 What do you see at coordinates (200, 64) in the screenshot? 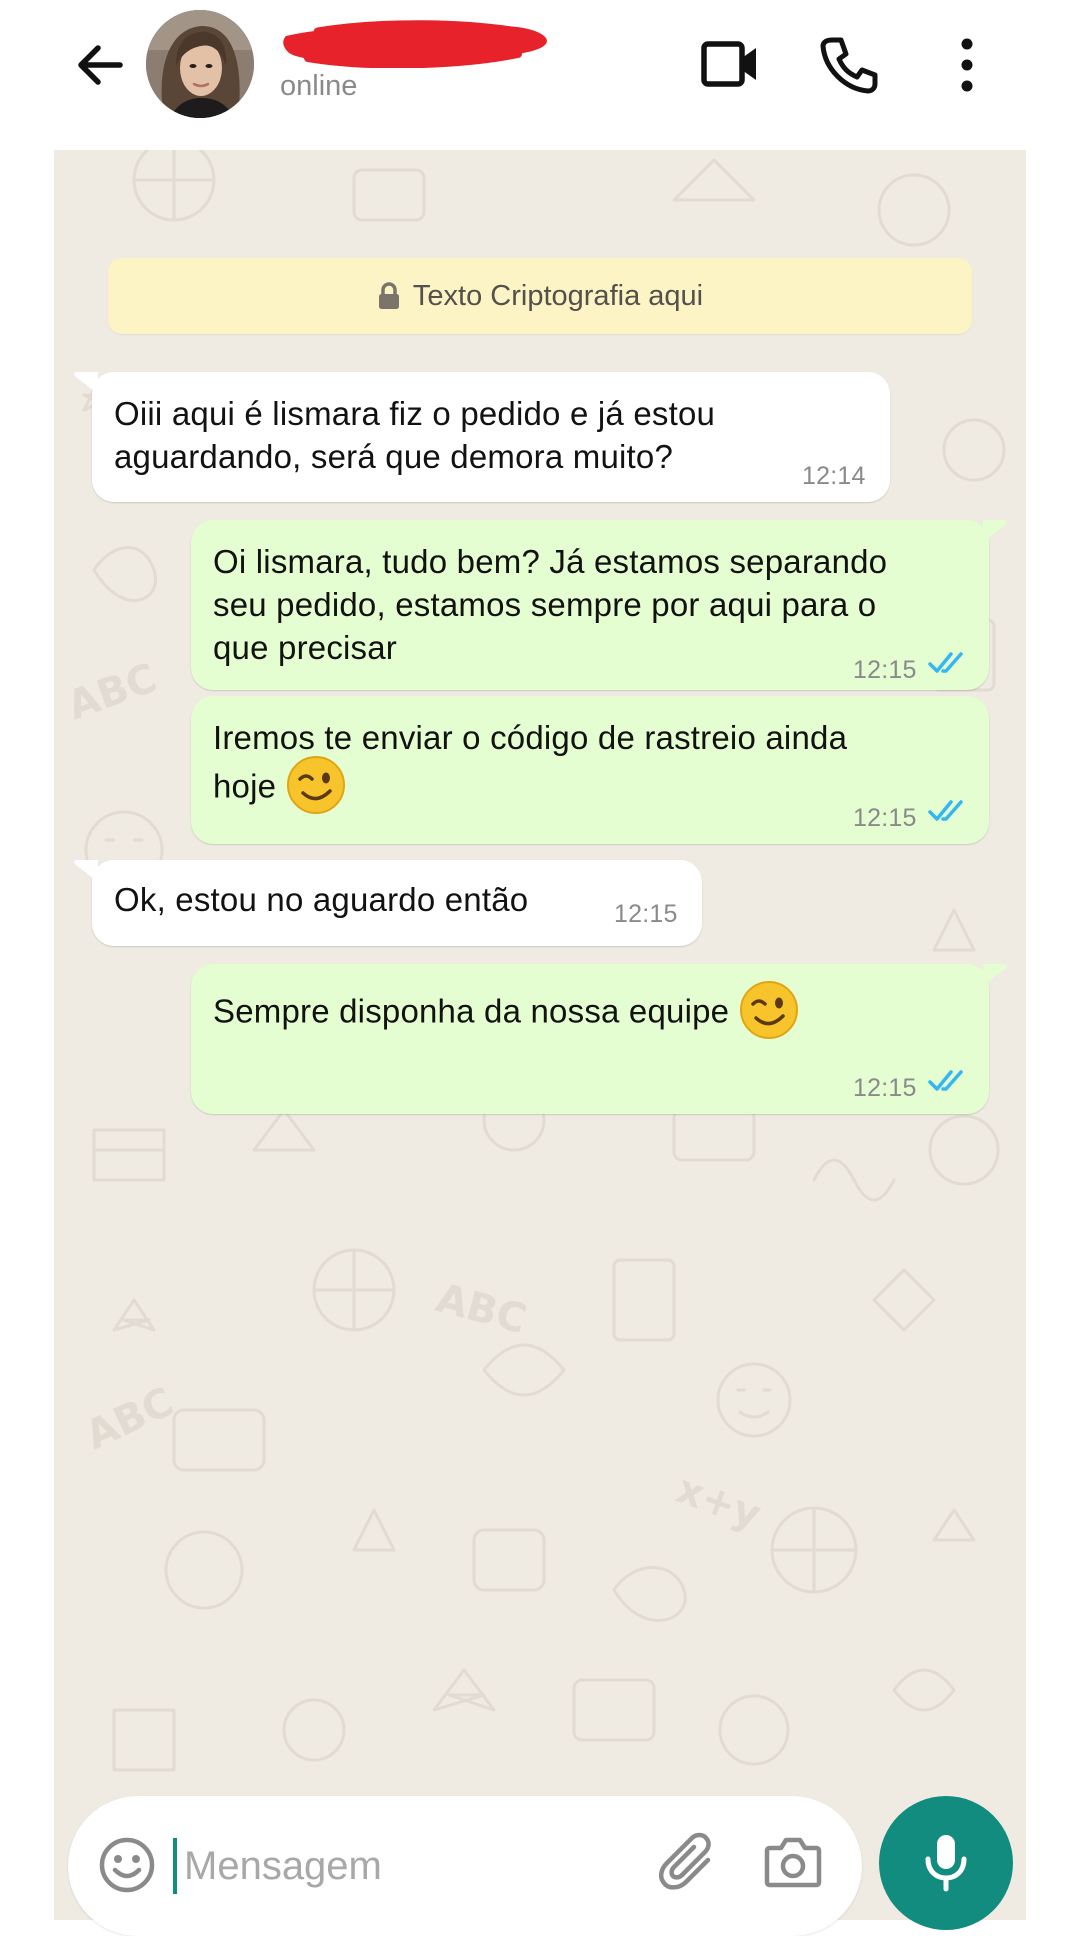
I see `contact-avatar` at bounding box center [200, 64].